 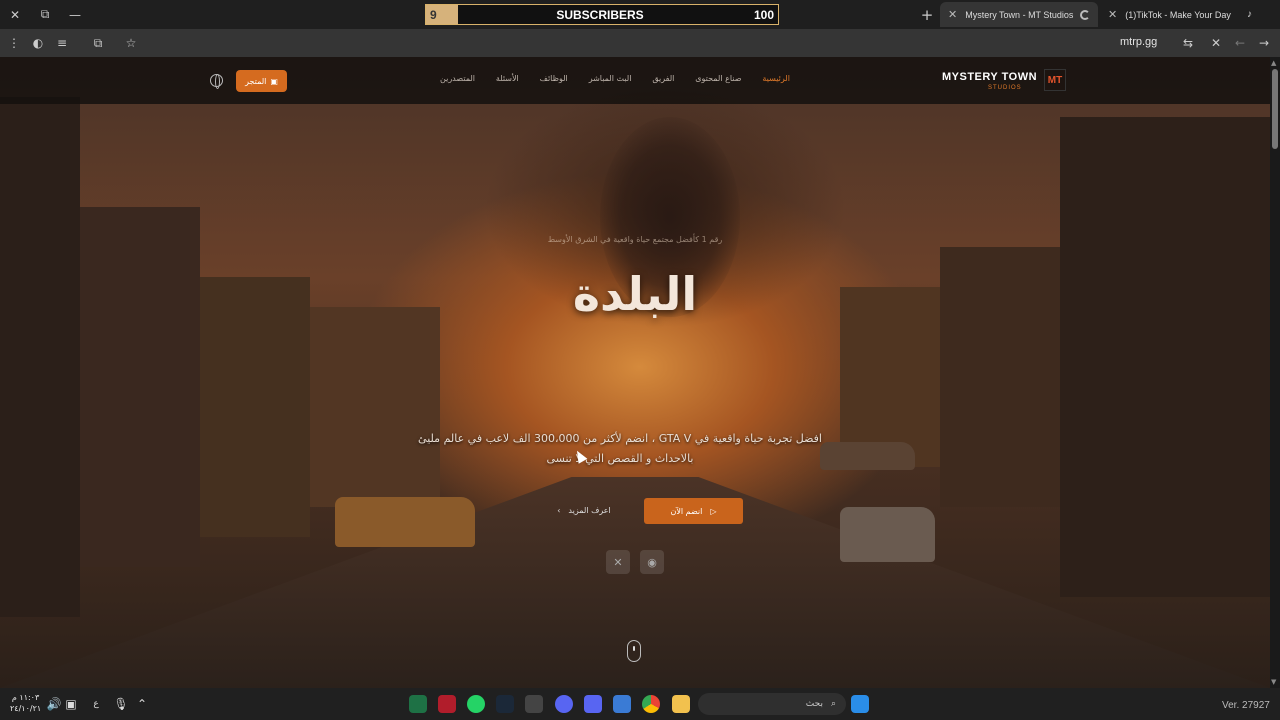 What do you see at coordinates (610, 81) in the screenshot?
I see `nav-live: البث المباشر` at bounding box center [610, 81].